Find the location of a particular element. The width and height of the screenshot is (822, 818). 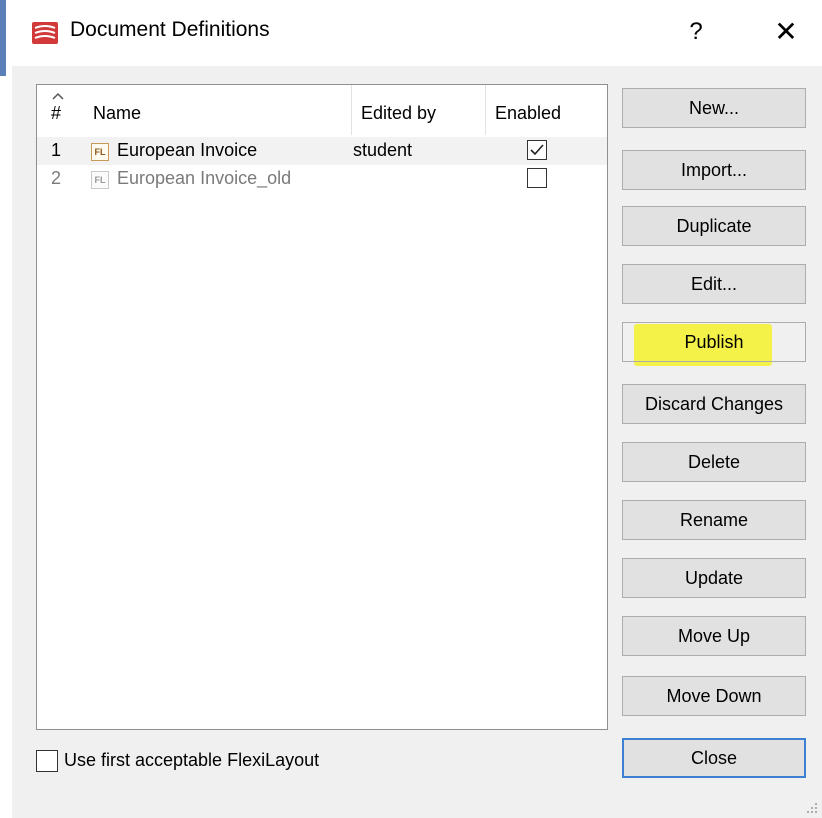

help-button: ? is located at coordinates (696, 32).